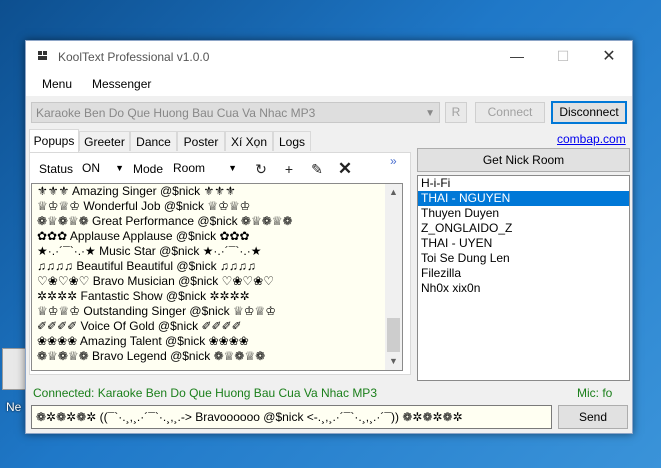  I want to click on list-item: Filezilla, so click(523, 273).